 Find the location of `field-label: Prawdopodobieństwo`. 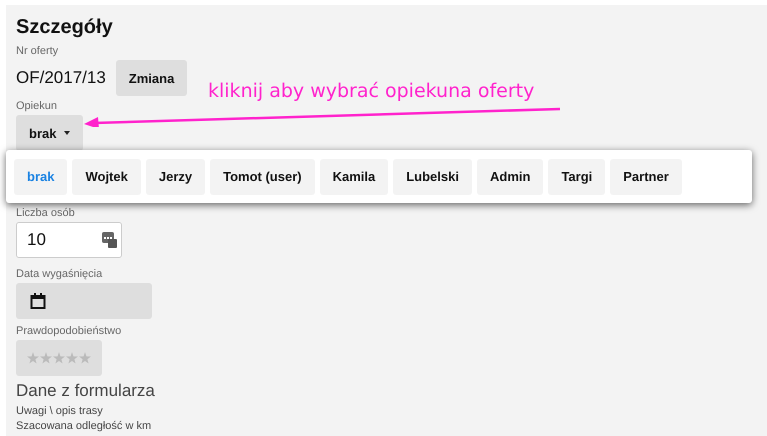

field-label: Prawdopodobieństwo is located at coordinates (69, 331).